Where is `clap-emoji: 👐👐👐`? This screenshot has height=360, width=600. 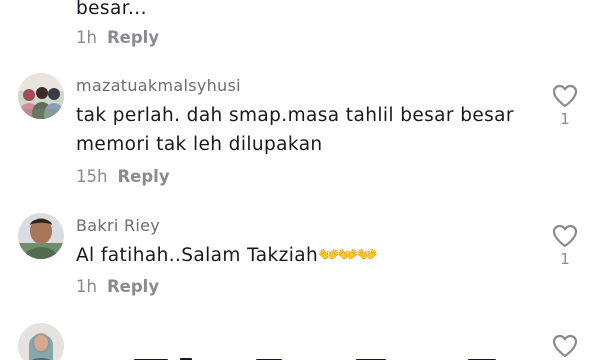
clap-emoji: 👐👐👐 is located at coordinates (347, 255).